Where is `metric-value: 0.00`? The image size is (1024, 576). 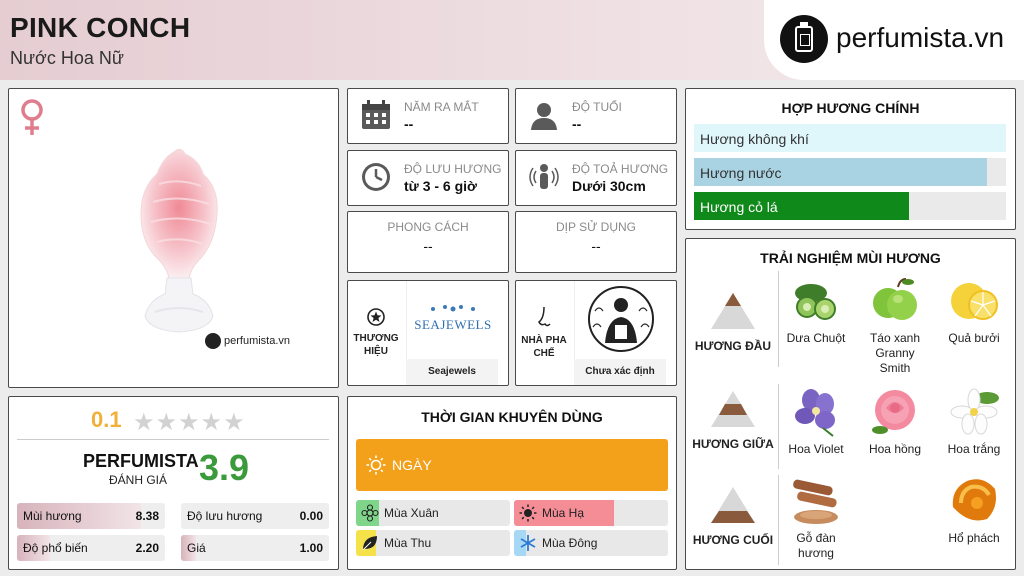
metric-value: 0.00 is located at coordinates (311, 516).